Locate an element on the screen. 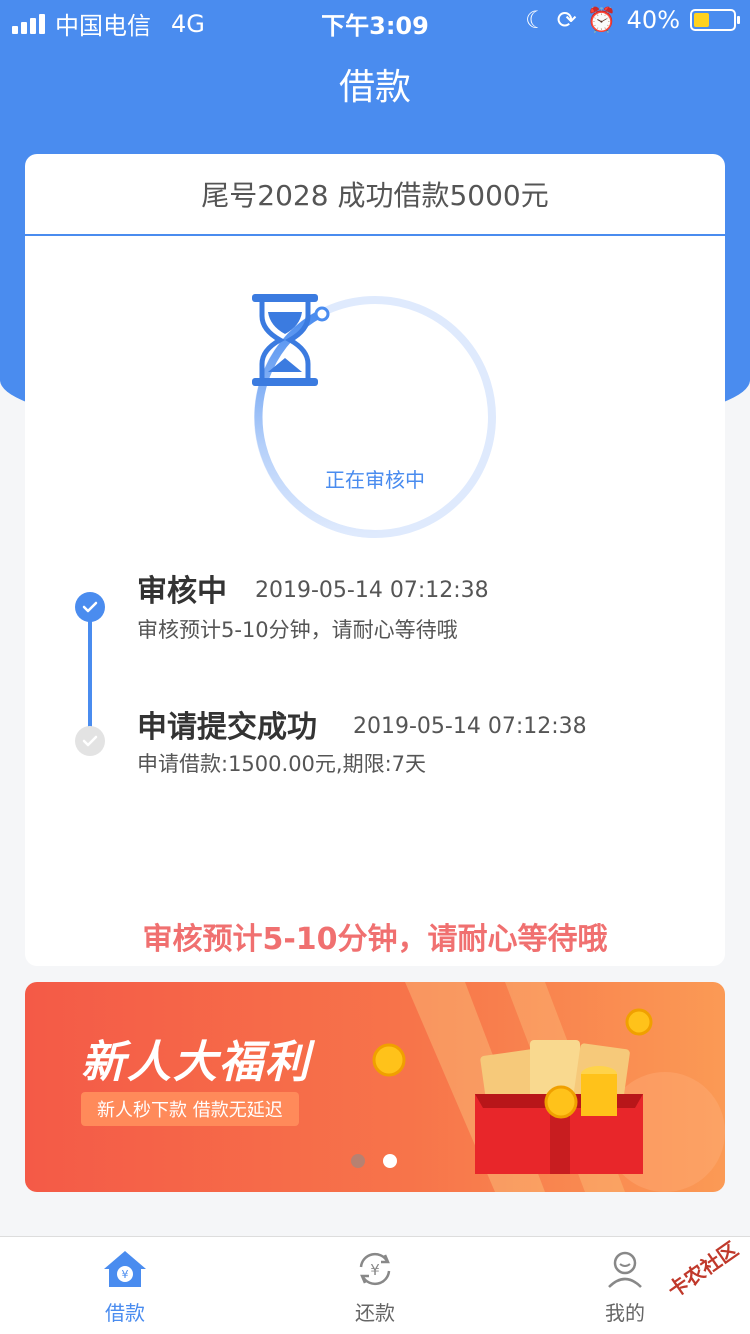  review-status-label: 正在审核中 is located at coordinates (375, 480).